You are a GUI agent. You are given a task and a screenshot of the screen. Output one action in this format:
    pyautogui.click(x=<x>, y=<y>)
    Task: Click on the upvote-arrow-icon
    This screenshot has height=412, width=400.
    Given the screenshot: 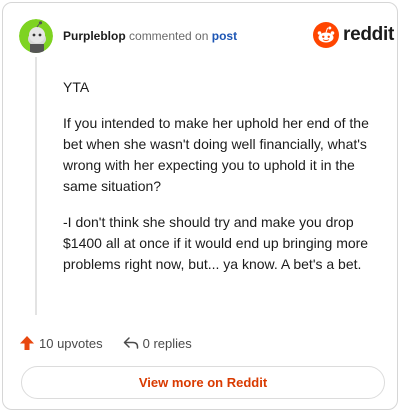 What is the action you would take?
    pyautogui.click(x=27, y=343)
    